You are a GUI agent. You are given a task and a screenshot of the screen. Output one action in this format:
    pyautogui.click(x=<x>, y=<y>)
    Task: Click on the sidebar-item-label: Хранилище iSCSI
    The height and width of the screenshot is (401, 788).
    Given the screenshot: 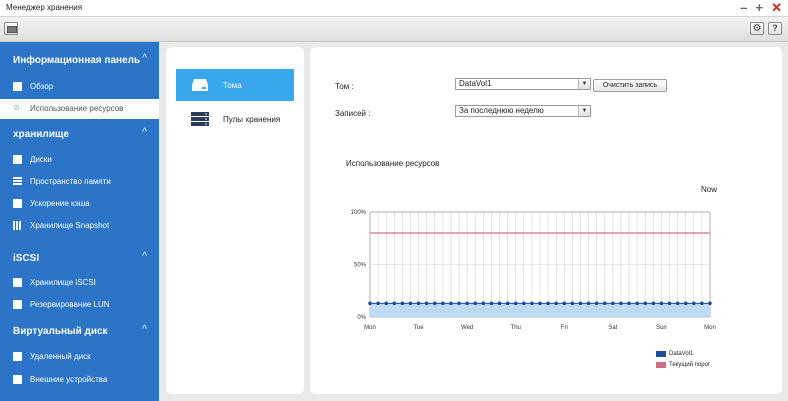 What is the action you would take?
    pyautogui.click(x=63, y=282)
    